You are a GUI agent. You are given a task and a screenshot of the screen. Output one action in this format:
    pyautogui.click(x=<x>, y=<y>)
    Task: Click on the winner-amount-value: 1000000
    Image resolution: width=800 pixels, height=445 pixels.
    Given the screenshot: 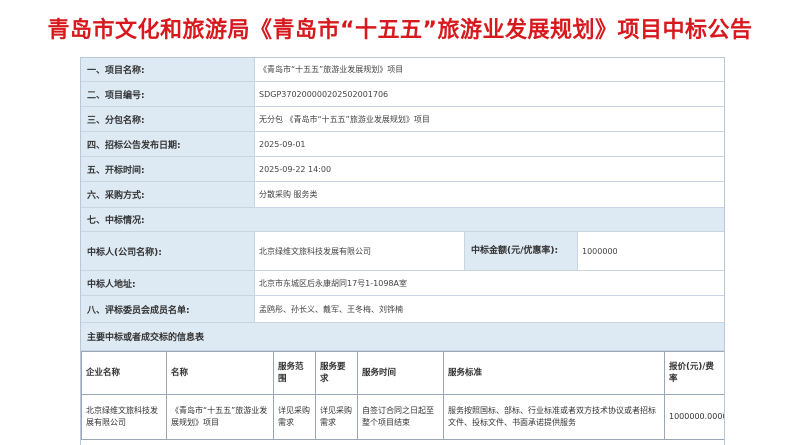 What is the action you would take?
    pyautogui.click(x=600, y=251)
    